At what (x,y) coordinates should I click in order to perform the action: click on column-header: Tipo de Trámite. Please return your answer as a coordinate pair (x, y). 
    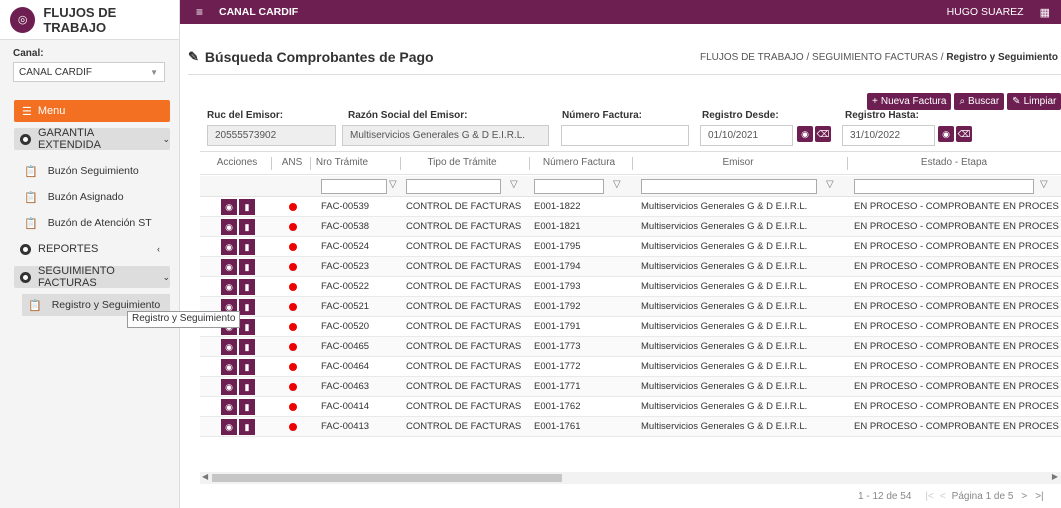
    Looking at the image, I should click on (462, 162).